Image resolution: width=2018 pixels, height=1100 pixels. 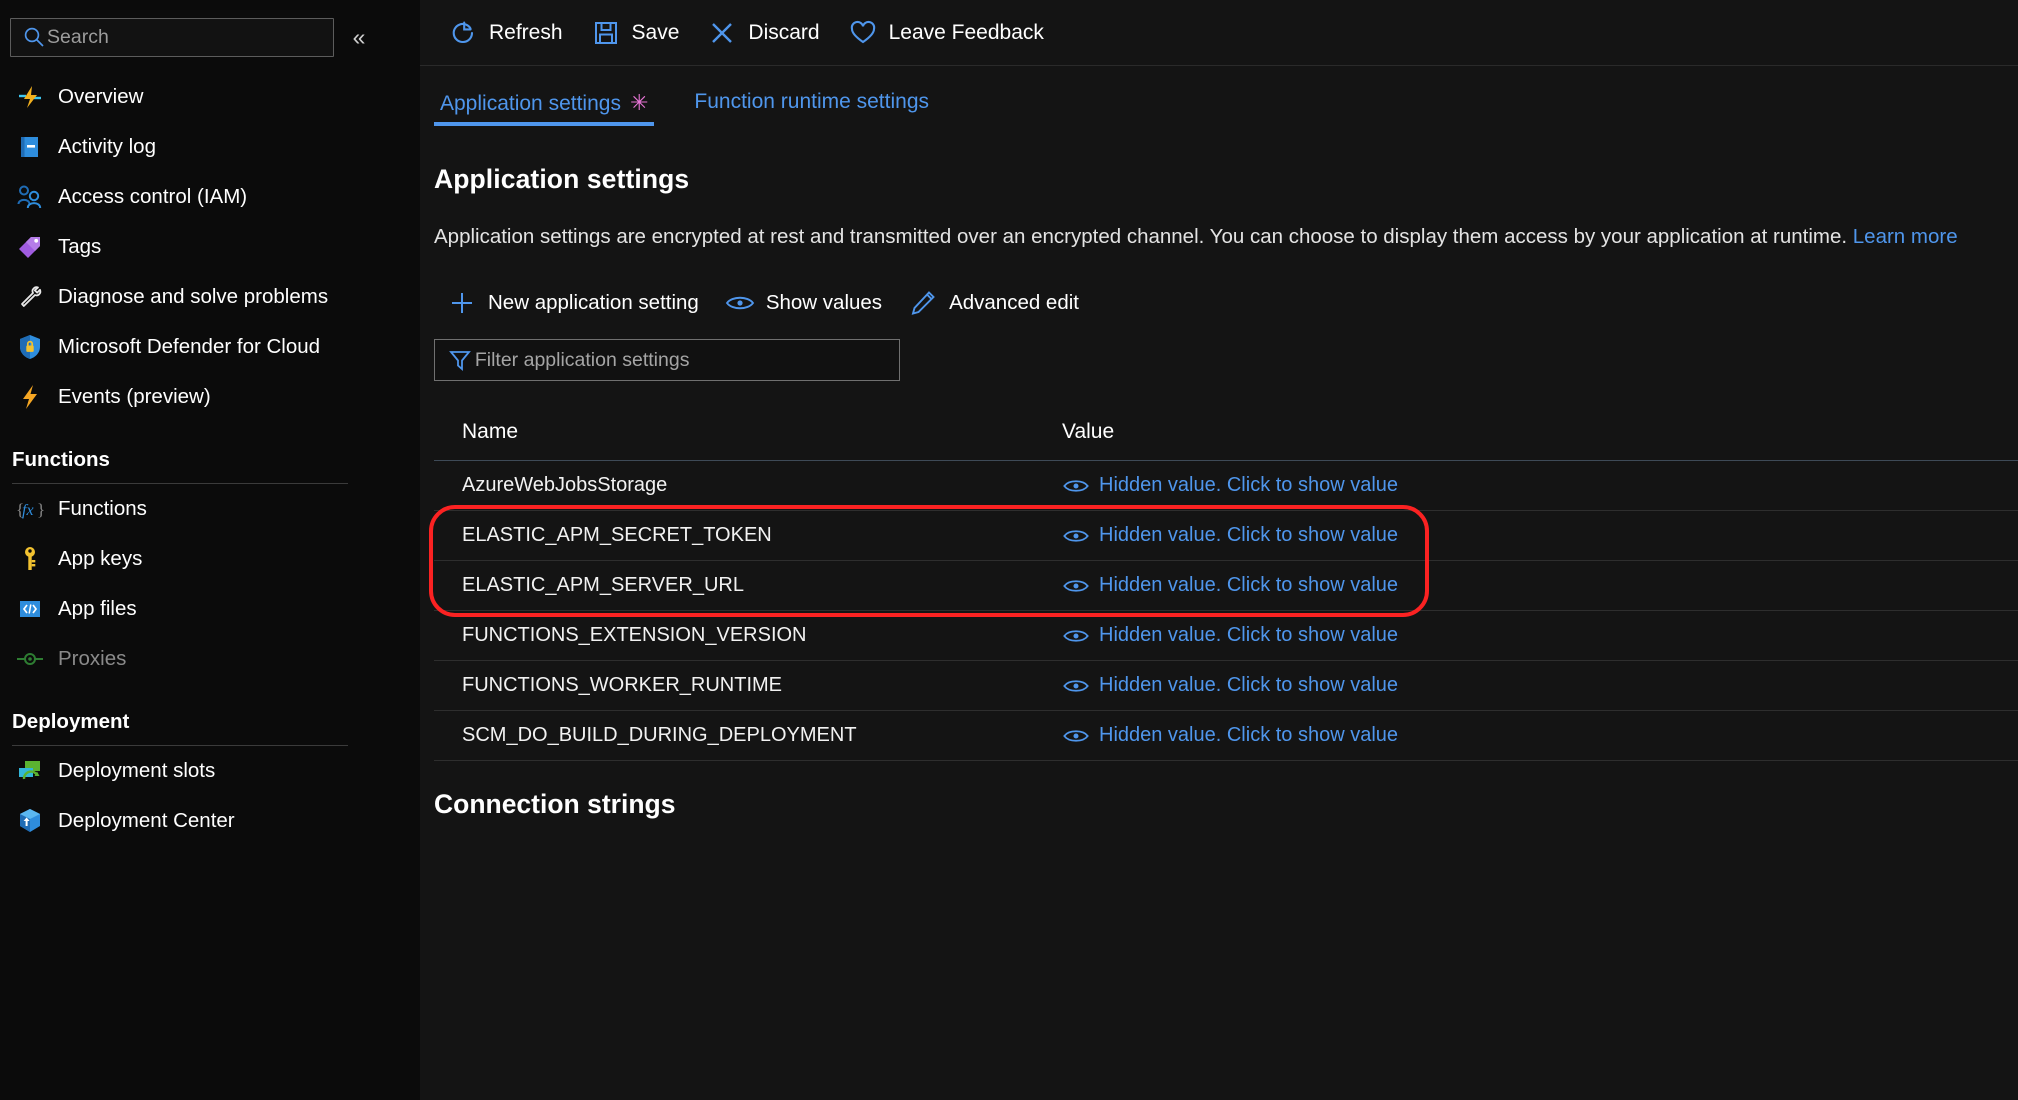 What do you see at coordinates (966, 32) in the screenshot?
I see `button-label: Leave Feedback` at bounding box center [966, 32].